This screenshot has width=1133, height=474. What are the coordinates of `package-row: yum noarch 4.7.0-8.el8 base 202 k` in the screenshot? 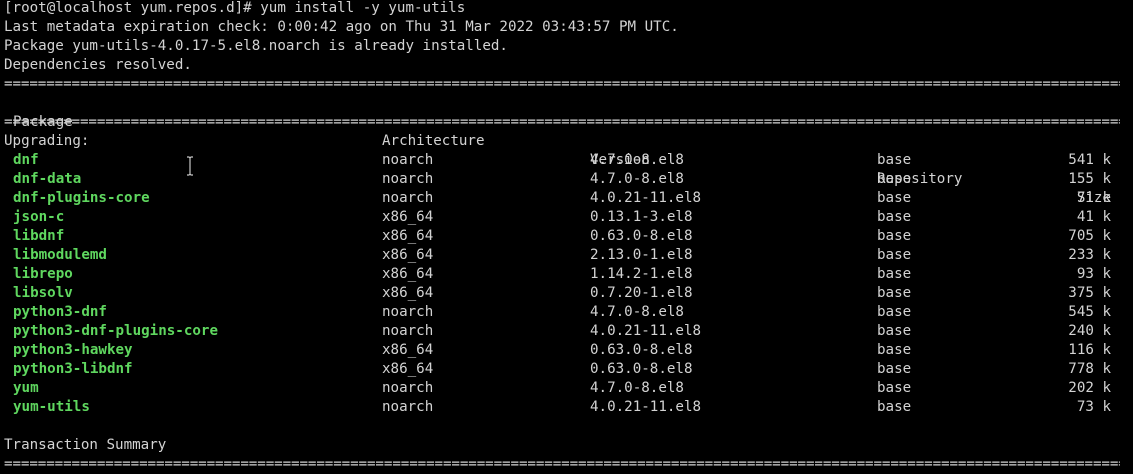 It's located at (557, 388).